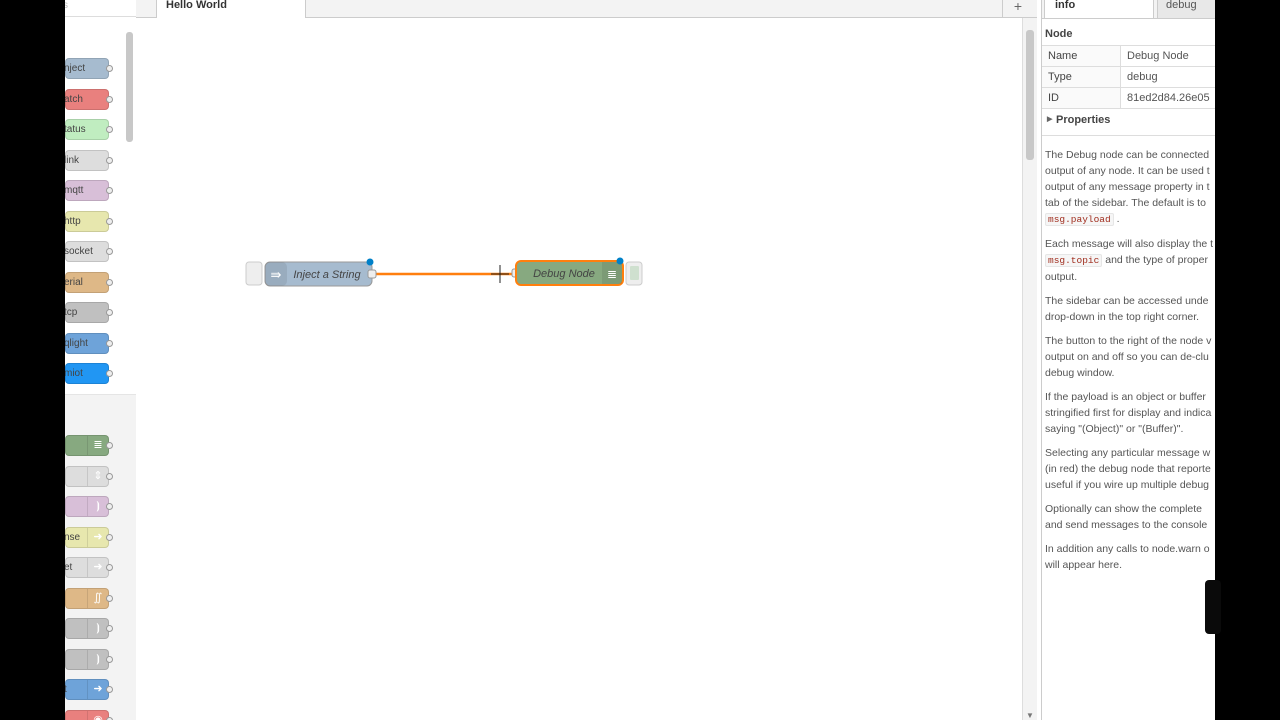  Describe the element at coordinates (75, 129) in the screenshot. I see `palette-node-label: tatus` at that location.